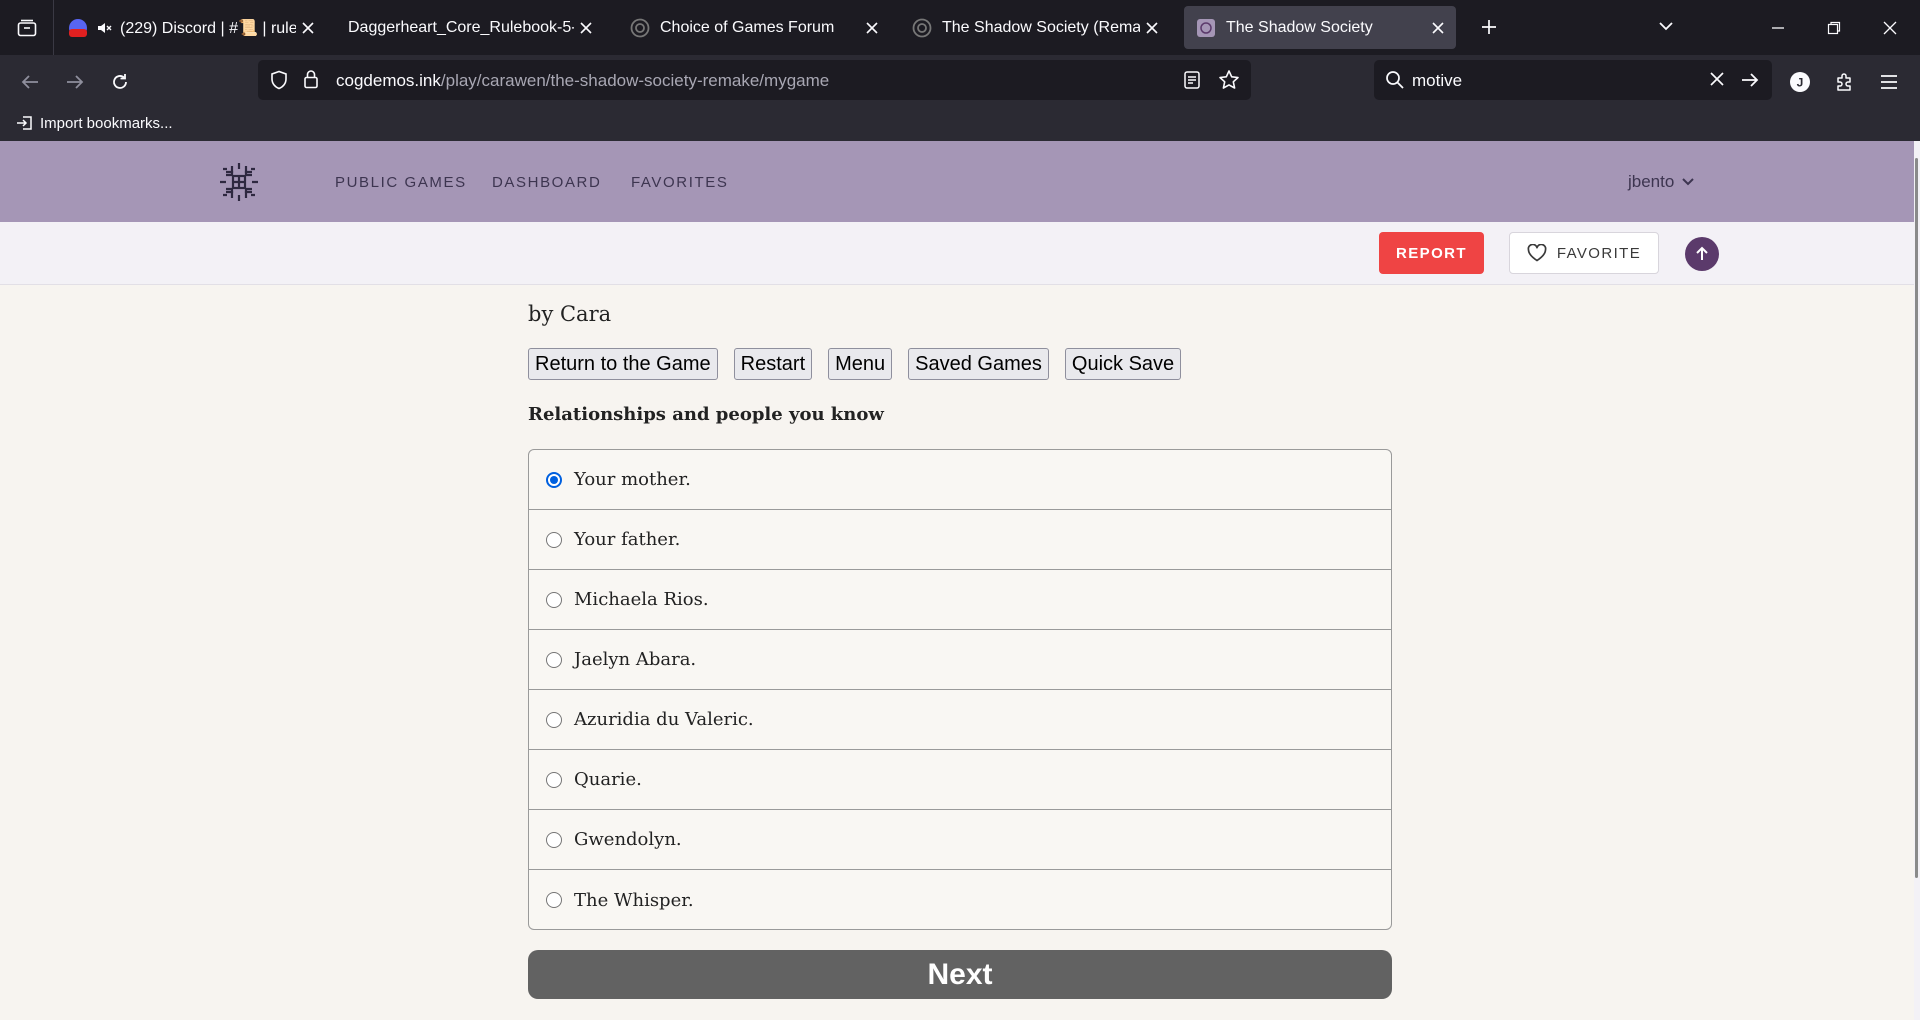  I want to click on svg-text: J, so click(1800, 83).